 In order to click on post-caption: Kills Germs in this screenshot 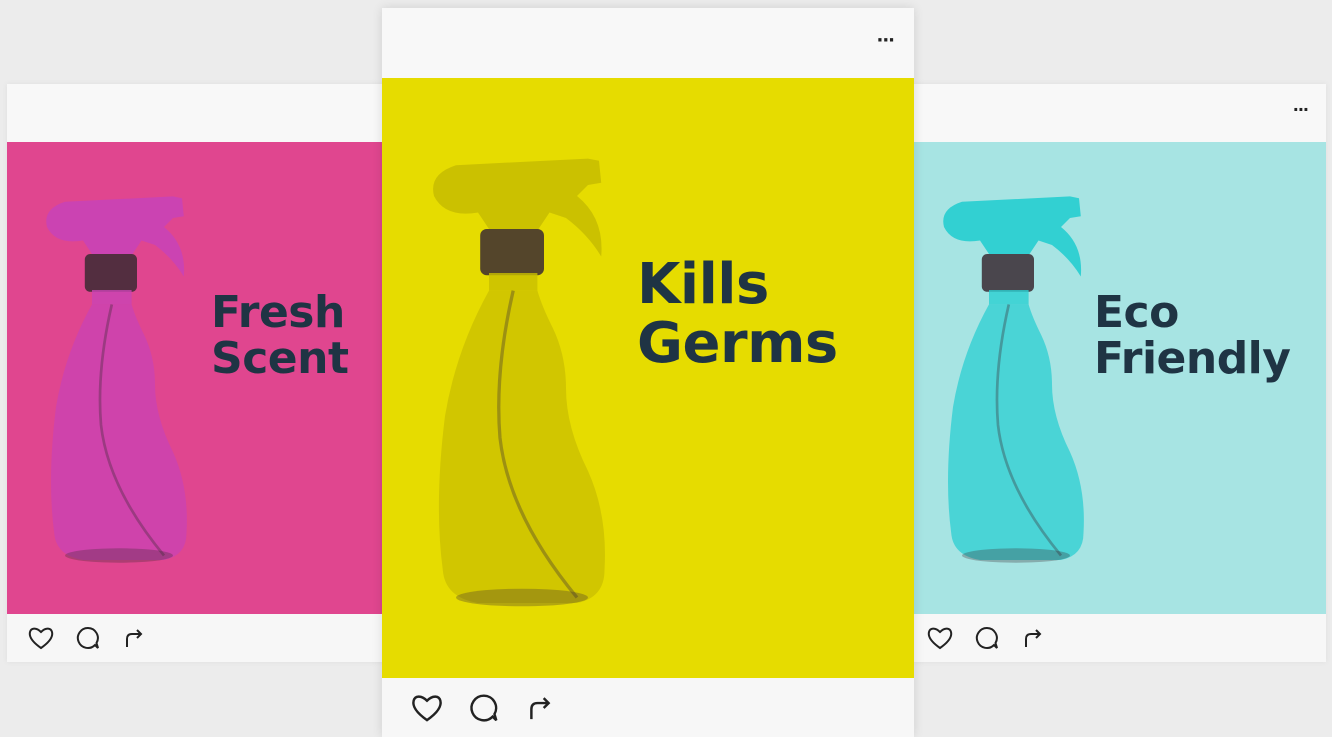, I will do `click(737, 314)`.